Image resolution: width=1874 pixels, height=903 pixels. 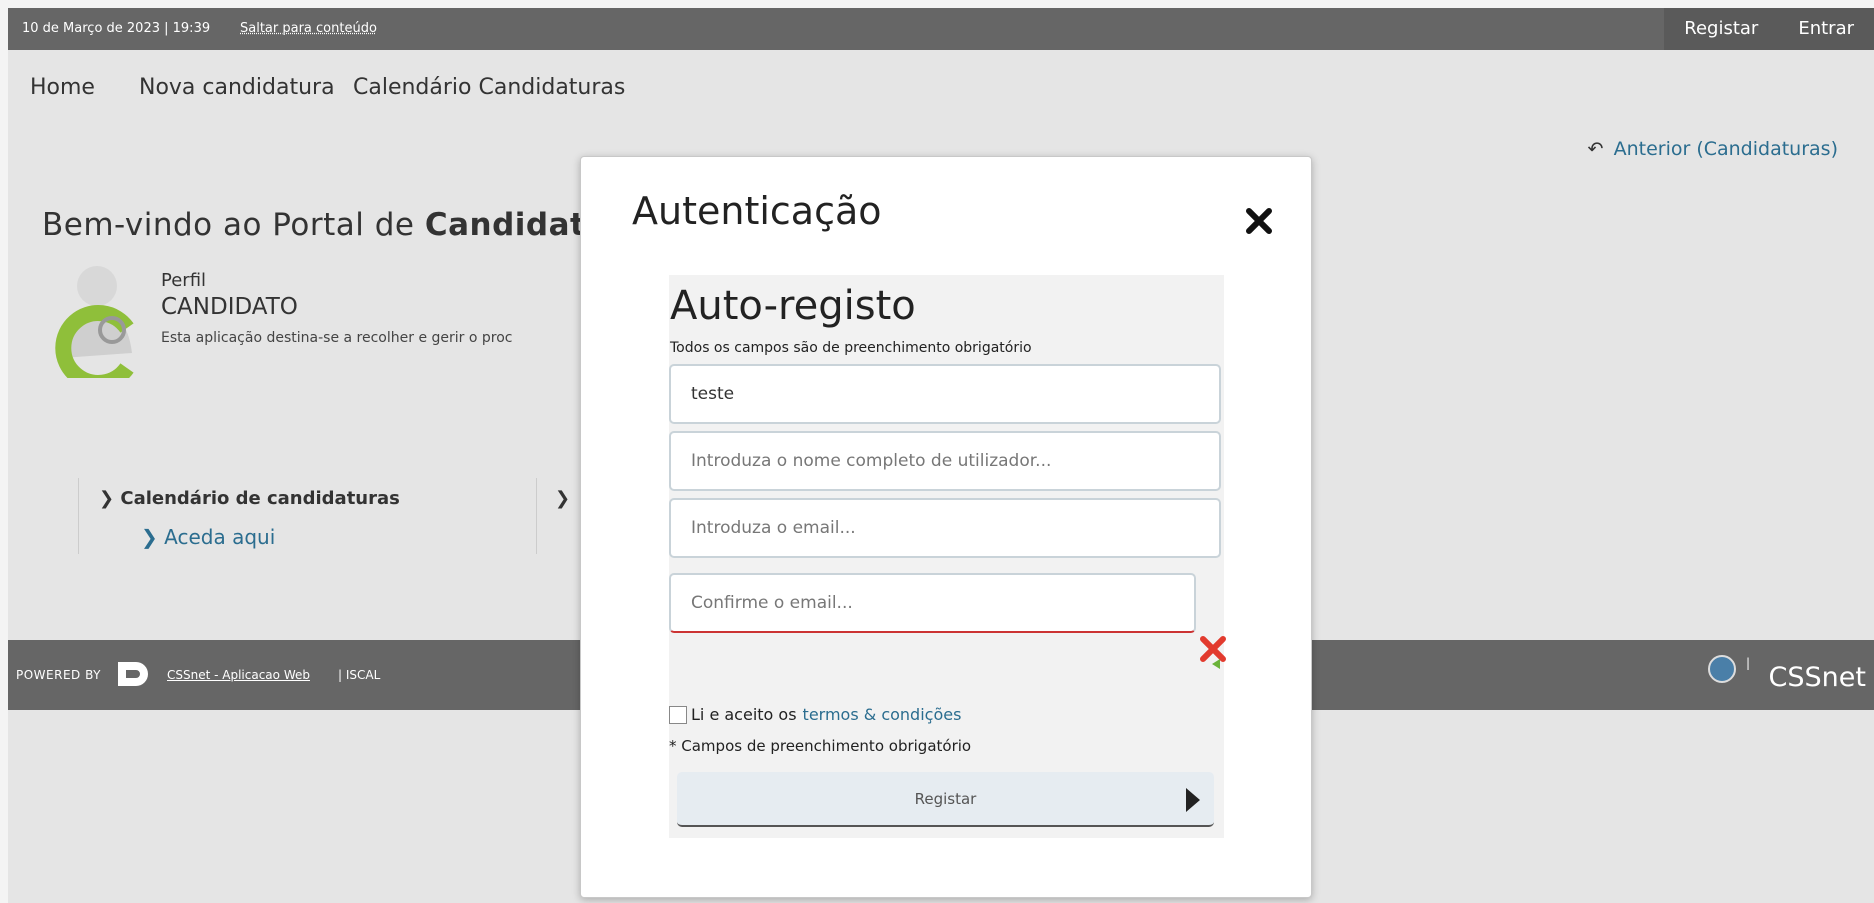 I want to click on nav-item-home: Home, so click(x=62, y=87).